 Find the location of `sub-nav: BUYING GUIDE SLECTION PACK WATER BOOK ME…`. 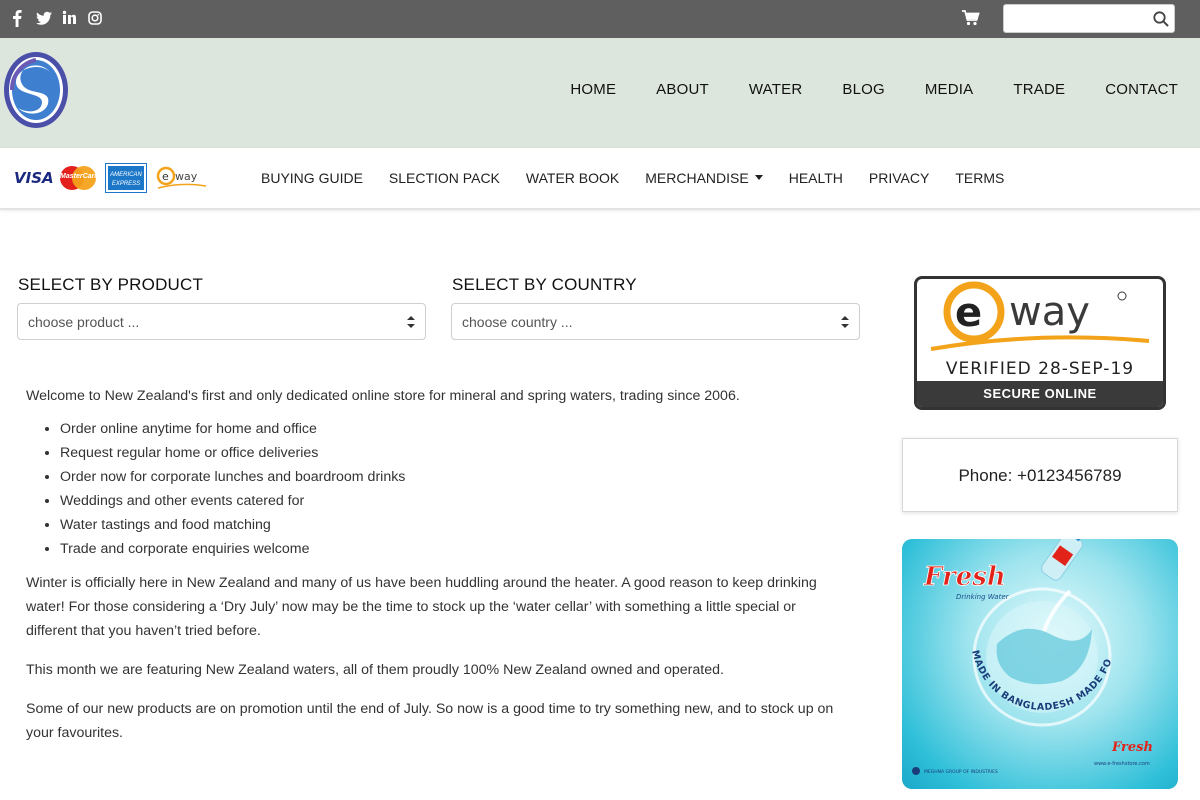

sub-nav: BUYING GUIDE SLECTION PACK WATER BOOK ME… is located at coordinates (632, 178).